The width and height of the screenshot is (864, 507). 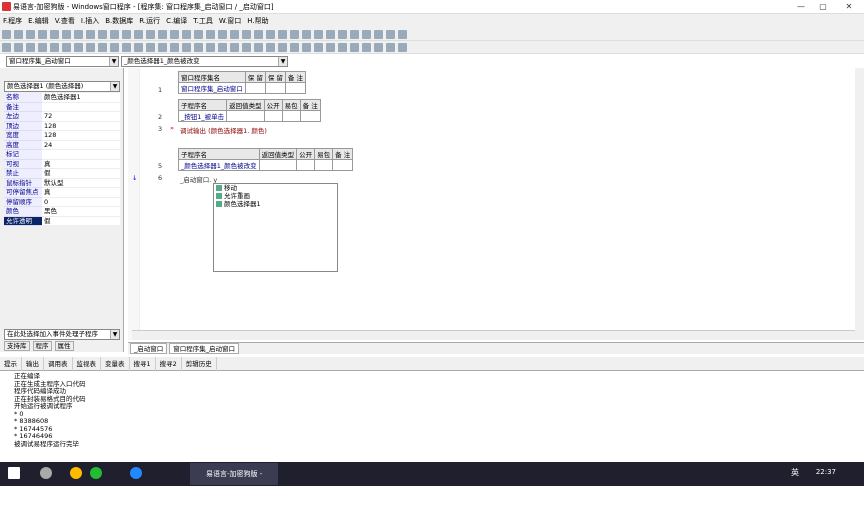 I want to click on property-row: 高度 24, so click(x=62, y=145).